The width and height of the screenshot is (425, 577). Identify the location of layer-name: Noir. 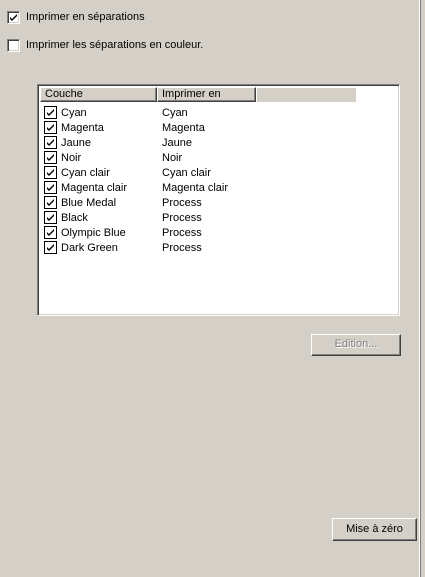
(71, 157).